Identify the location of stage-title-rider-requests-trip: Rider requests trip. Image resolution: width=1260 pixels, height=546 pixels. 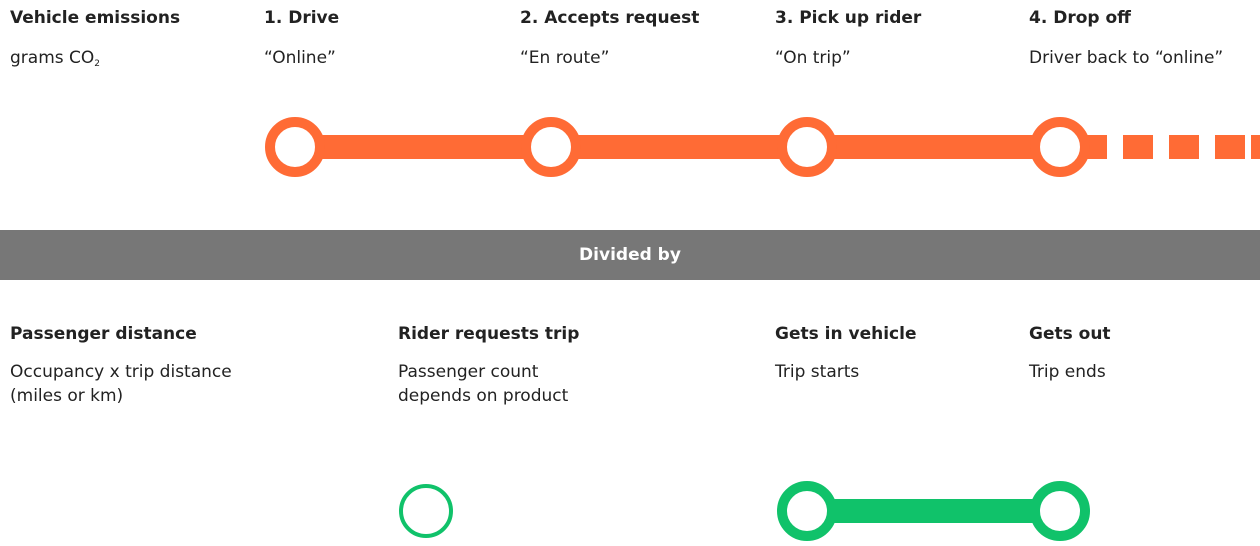
(489, 334).